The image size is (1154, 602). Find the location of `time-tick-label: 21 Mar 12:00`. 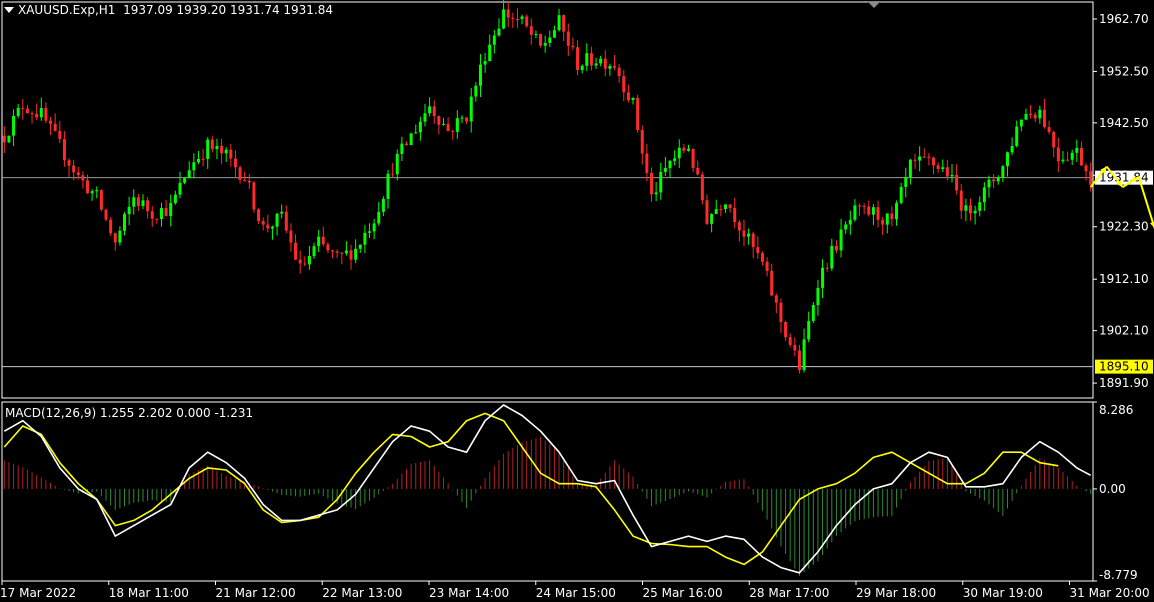

time-tick-label: 21 Mar 12:00 is located at coordinates (256, 593).